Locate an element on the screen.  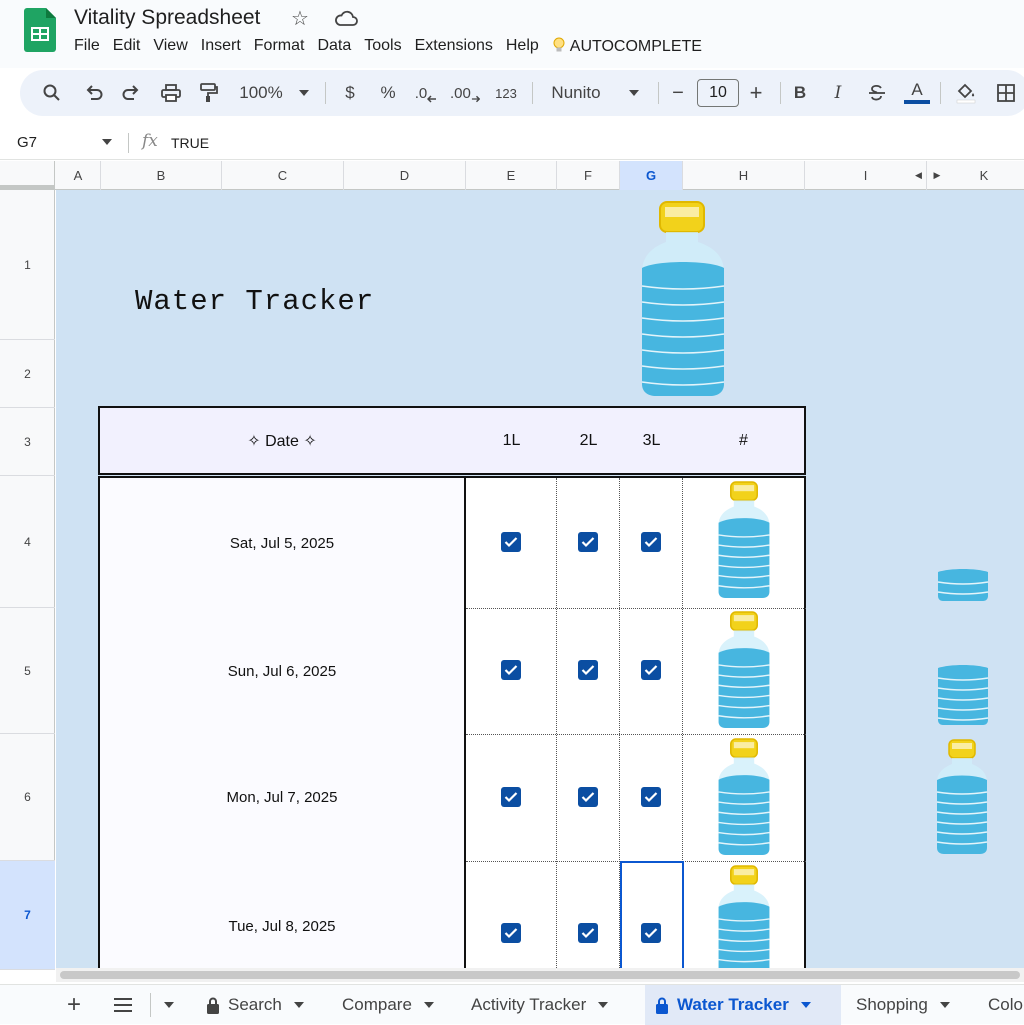
tab-search: Search is located at coordinates (255, 1005).